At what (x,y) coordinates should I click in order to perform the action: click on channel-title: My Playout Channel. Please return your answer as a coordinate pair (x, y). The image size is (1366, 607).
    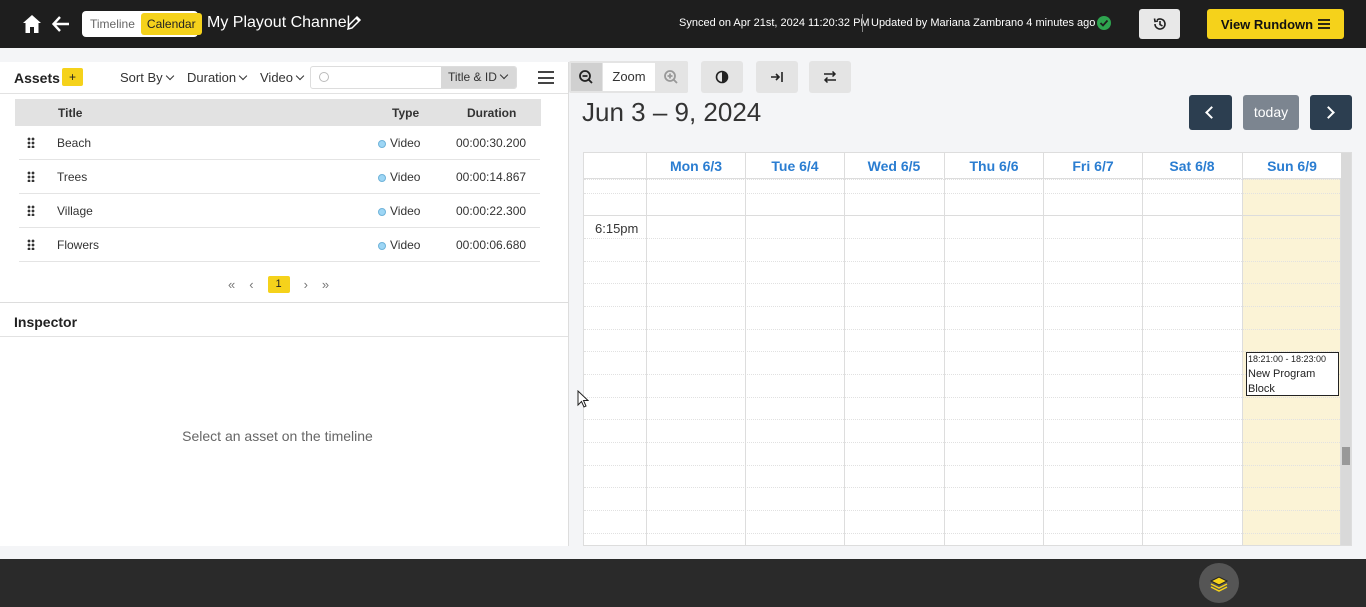
    Looking at the image, I should click on (279, 22).